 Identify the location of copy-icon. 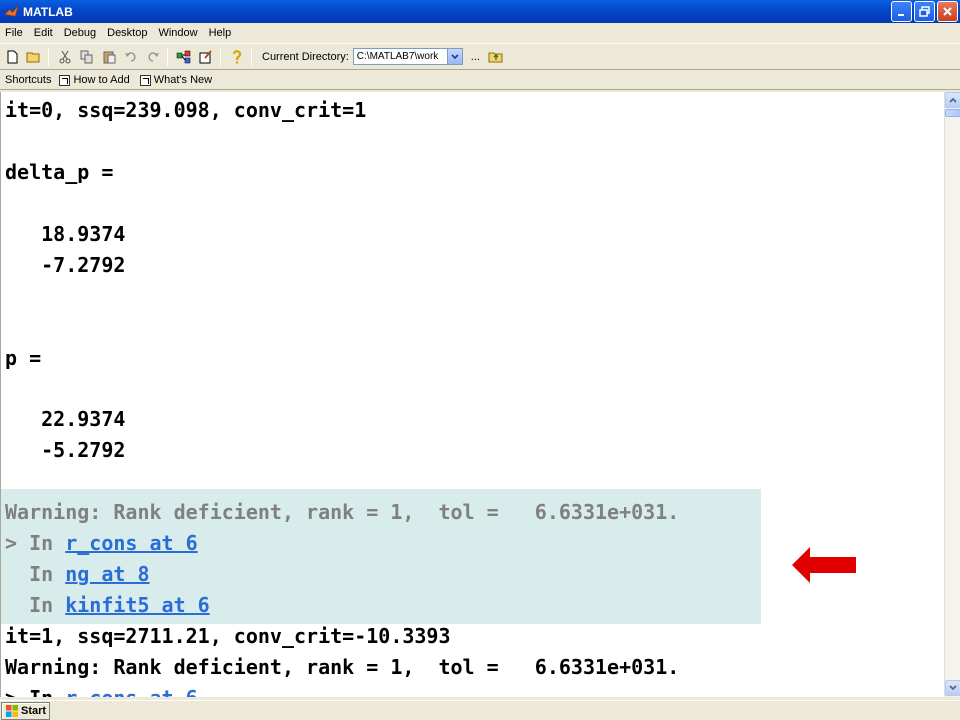
(86, 56).